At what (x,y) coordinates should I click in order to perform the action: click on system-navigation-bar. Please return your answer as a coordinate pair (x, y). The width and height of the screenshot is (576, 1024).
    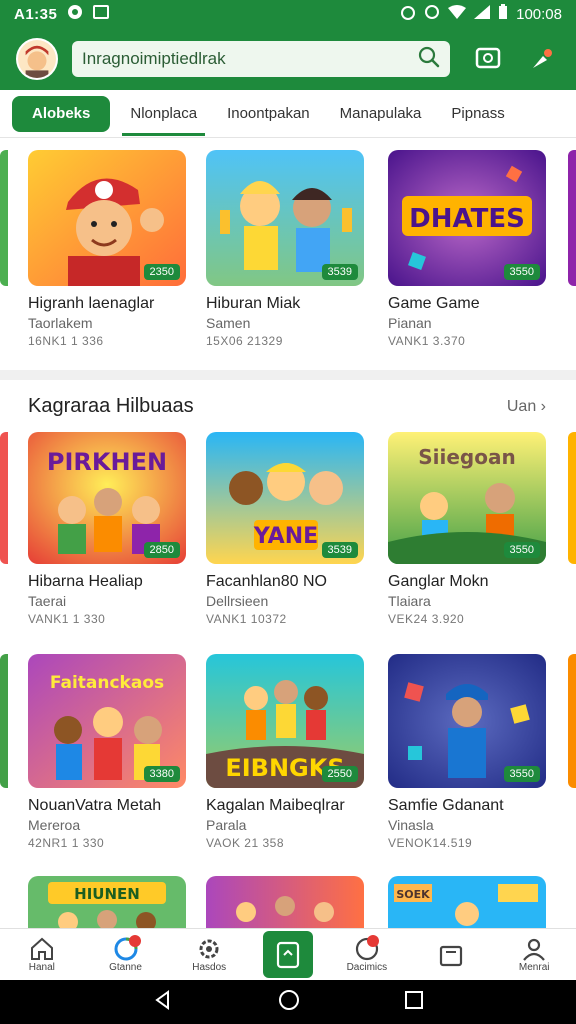
    Looking at the image, I should click on (288, 1002).